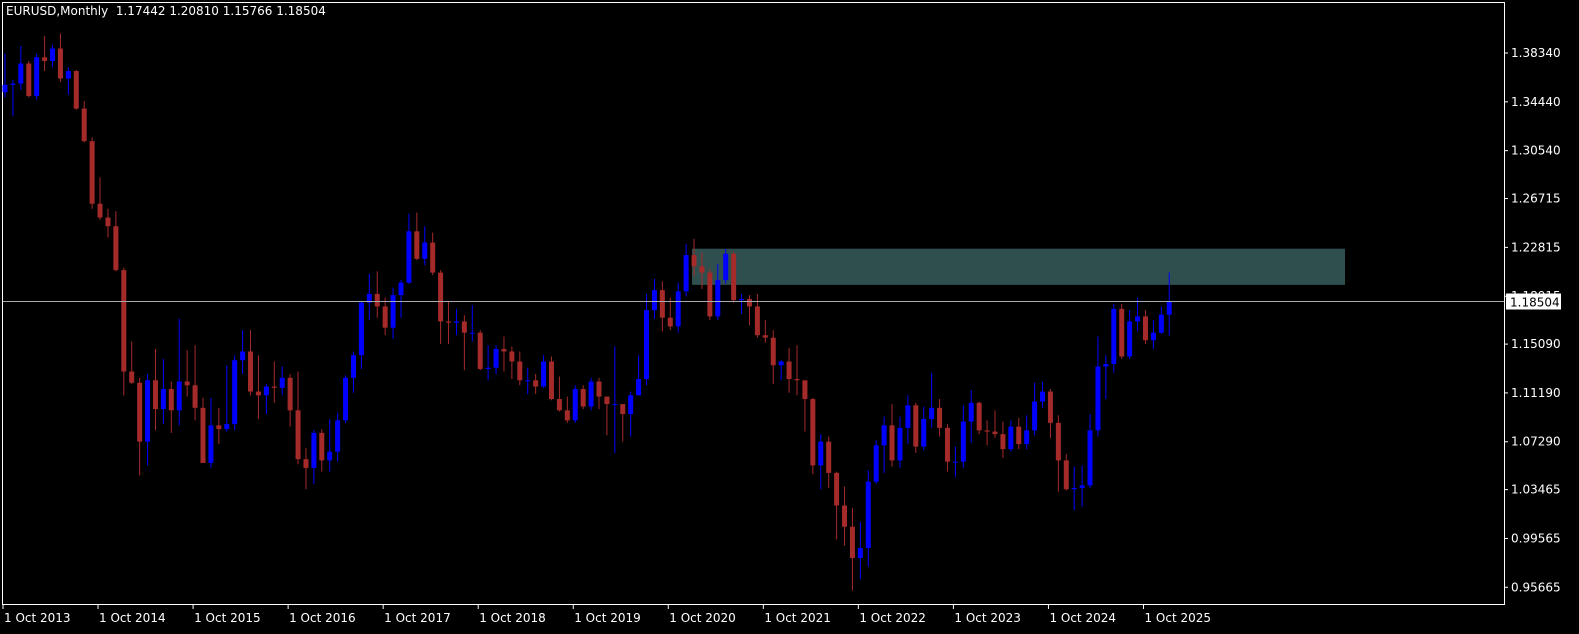  What do you see at coordinates (1082, 618) in the screenshot?
I see `x-tick-label: 1 Oct 2024` at bounding box center [1082, 618].